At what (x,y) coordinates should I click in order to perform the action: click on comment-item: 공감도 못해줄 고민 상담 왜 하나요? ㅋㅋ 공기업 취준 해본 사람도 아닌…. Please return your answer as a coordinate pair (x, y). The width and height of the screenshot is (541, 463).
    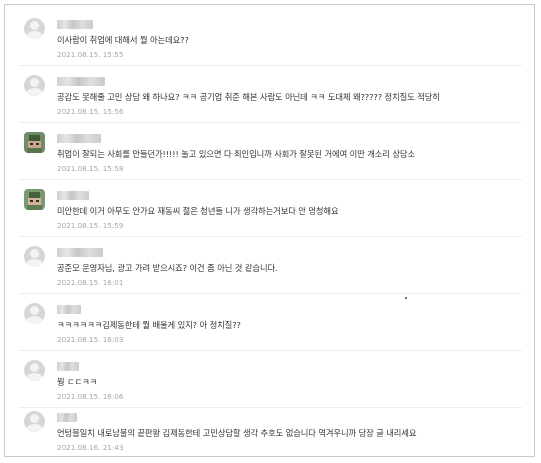
    Looking at the image, I should click on (269, 94).